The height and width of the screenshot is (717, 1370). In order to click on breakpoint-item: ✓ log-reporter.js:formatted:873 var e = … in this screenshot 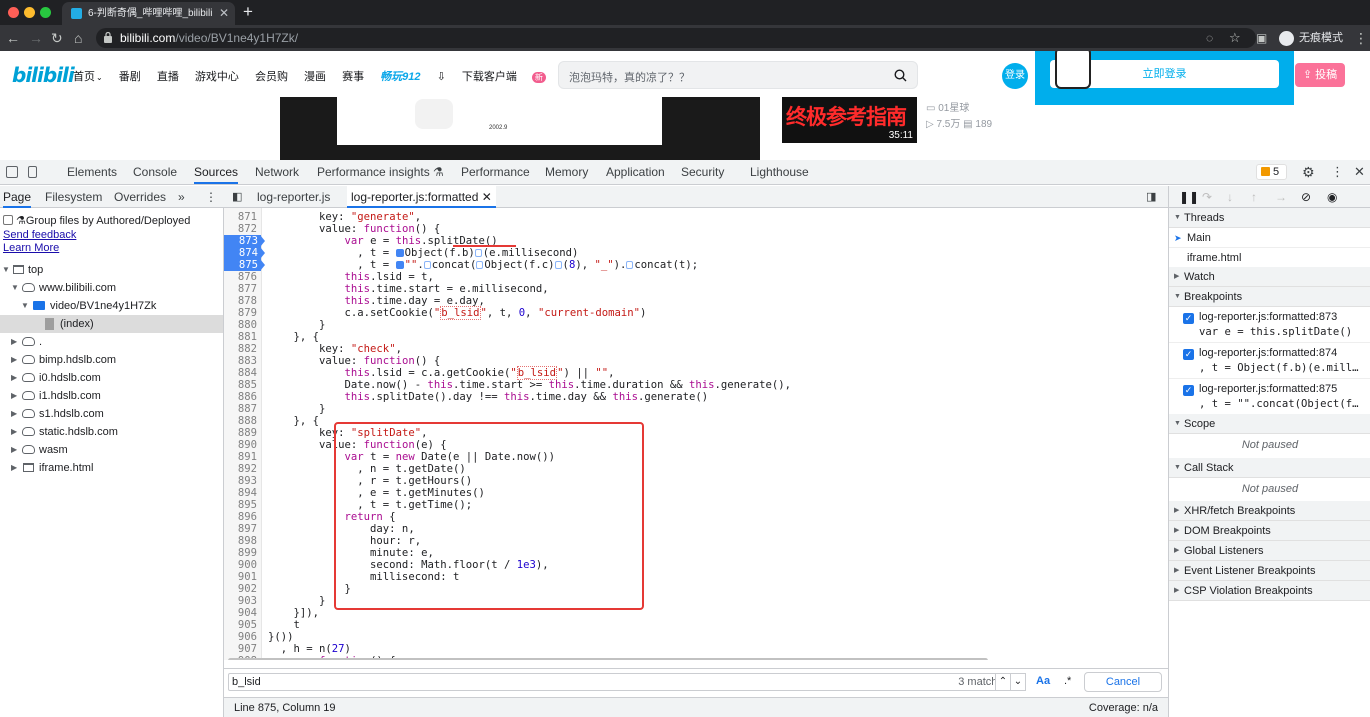, I will do `click(1269, 325)`.